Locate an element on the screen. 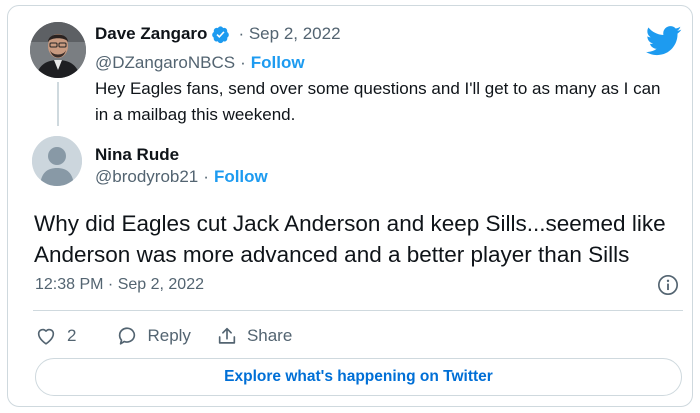 This screenshot has width=700, height=413. action-bar: 2 Reply Share is located at coordinates (163, 336).